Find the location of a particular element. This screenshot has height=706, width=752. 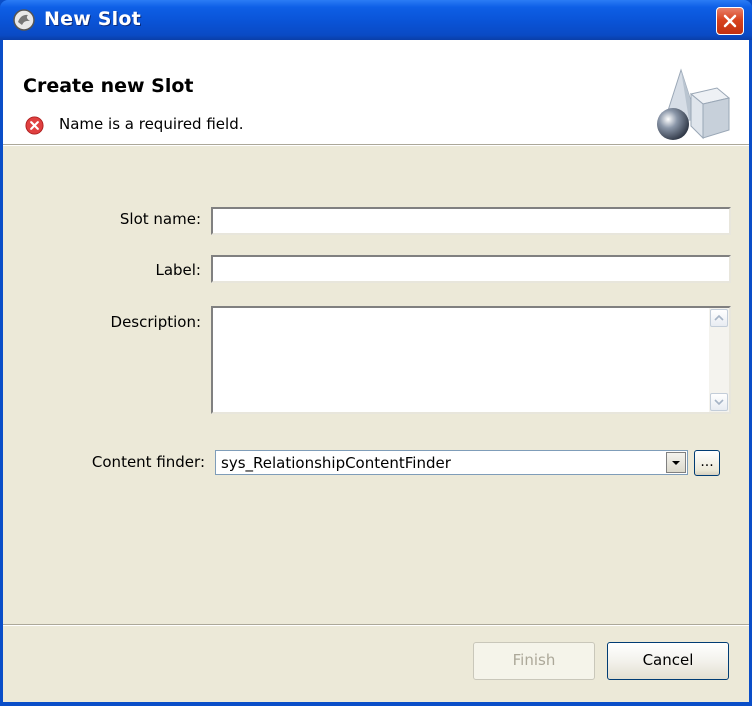

close-x-icon is located at coordinates (730, 21).